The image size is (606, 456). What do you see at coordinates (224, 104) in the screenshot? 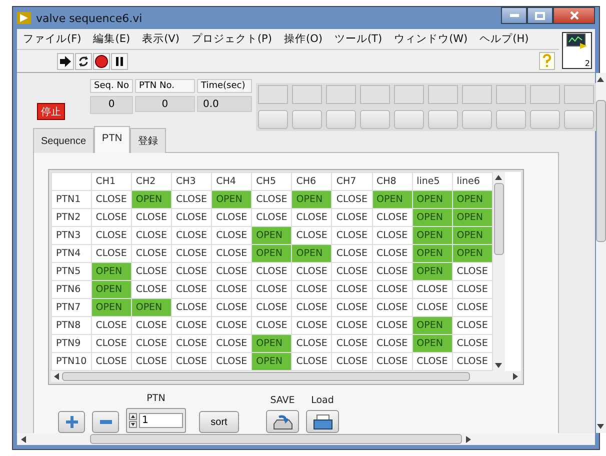
I see `indicator-value: 0.0` at bounding box center [224, 104].